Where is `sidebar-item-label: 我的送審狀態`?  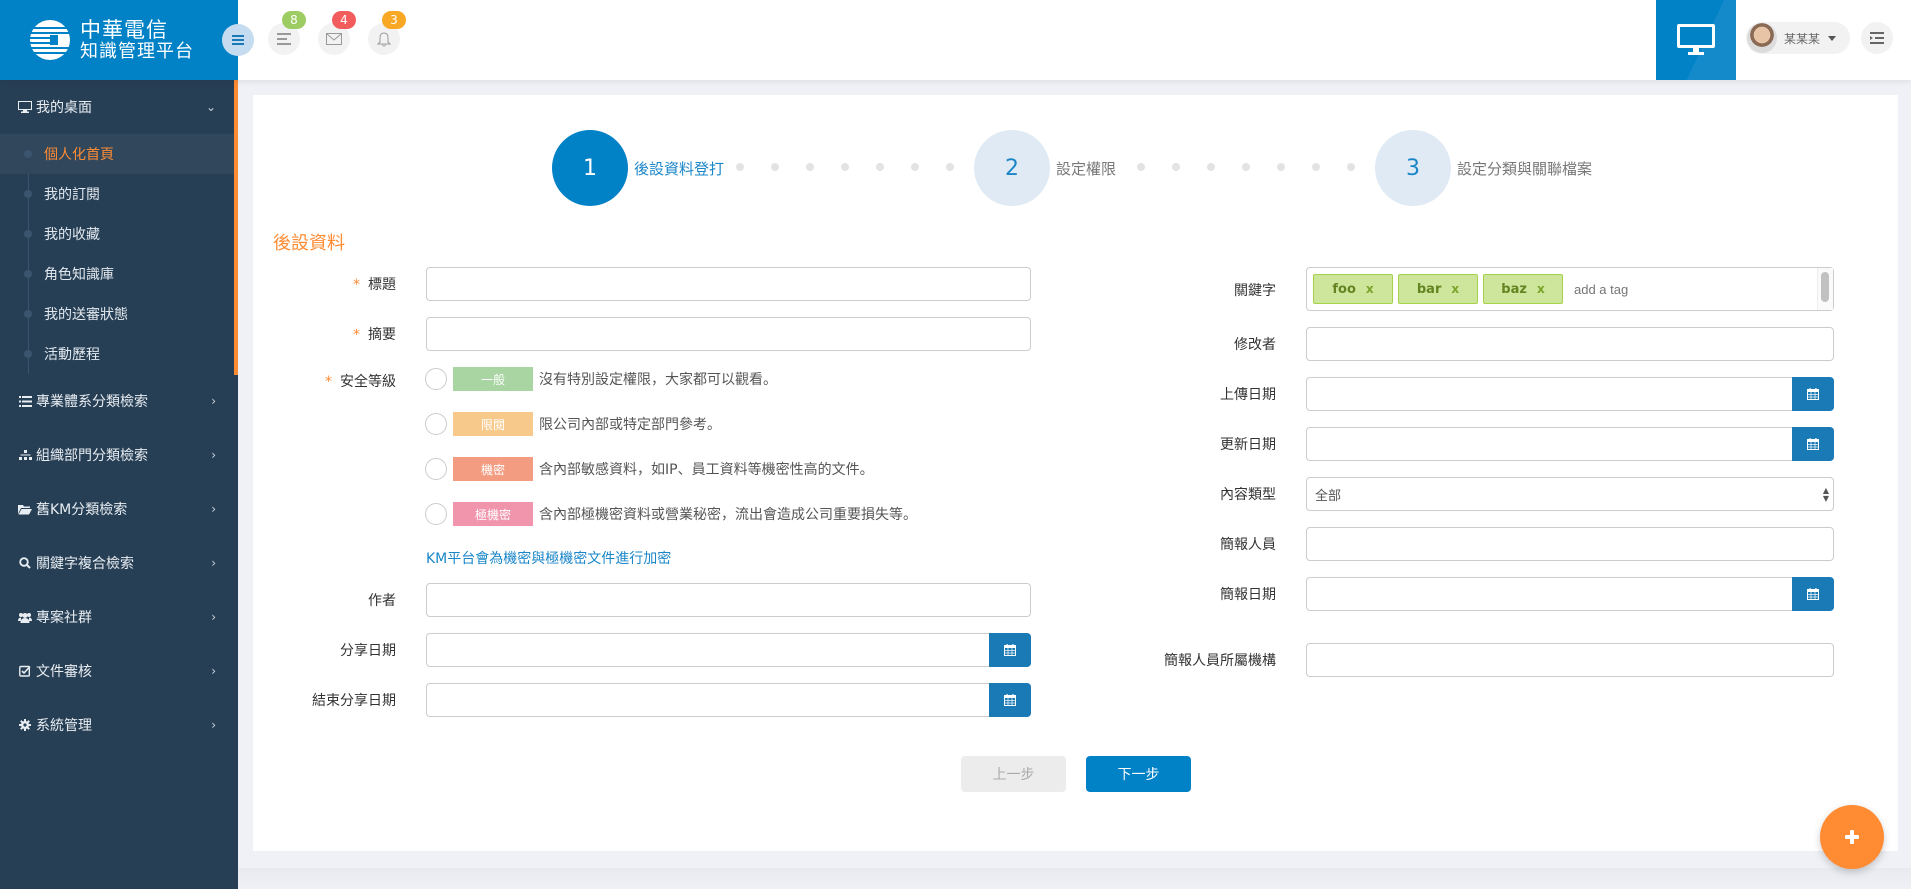 sidebar-item-label: 我的送審狀態 is located at coordinates (86, 315).